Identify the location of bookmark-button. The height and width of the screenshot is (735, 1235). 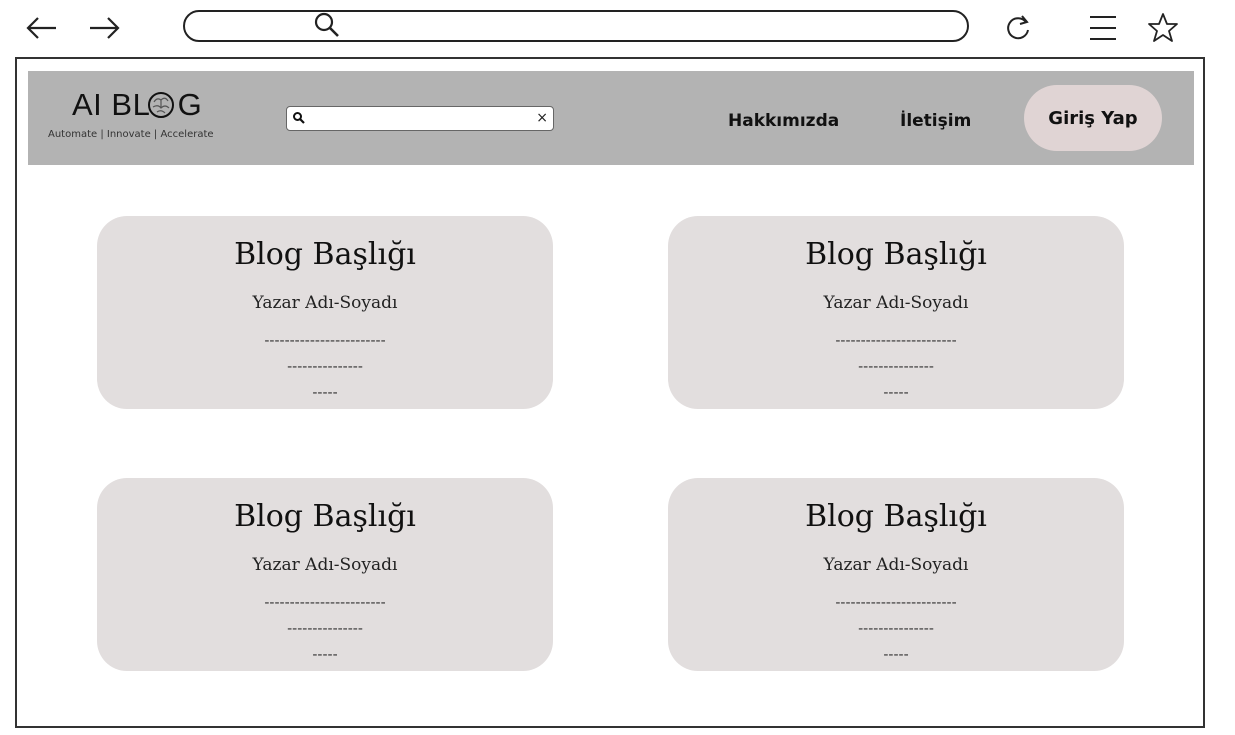
(1163, 28).